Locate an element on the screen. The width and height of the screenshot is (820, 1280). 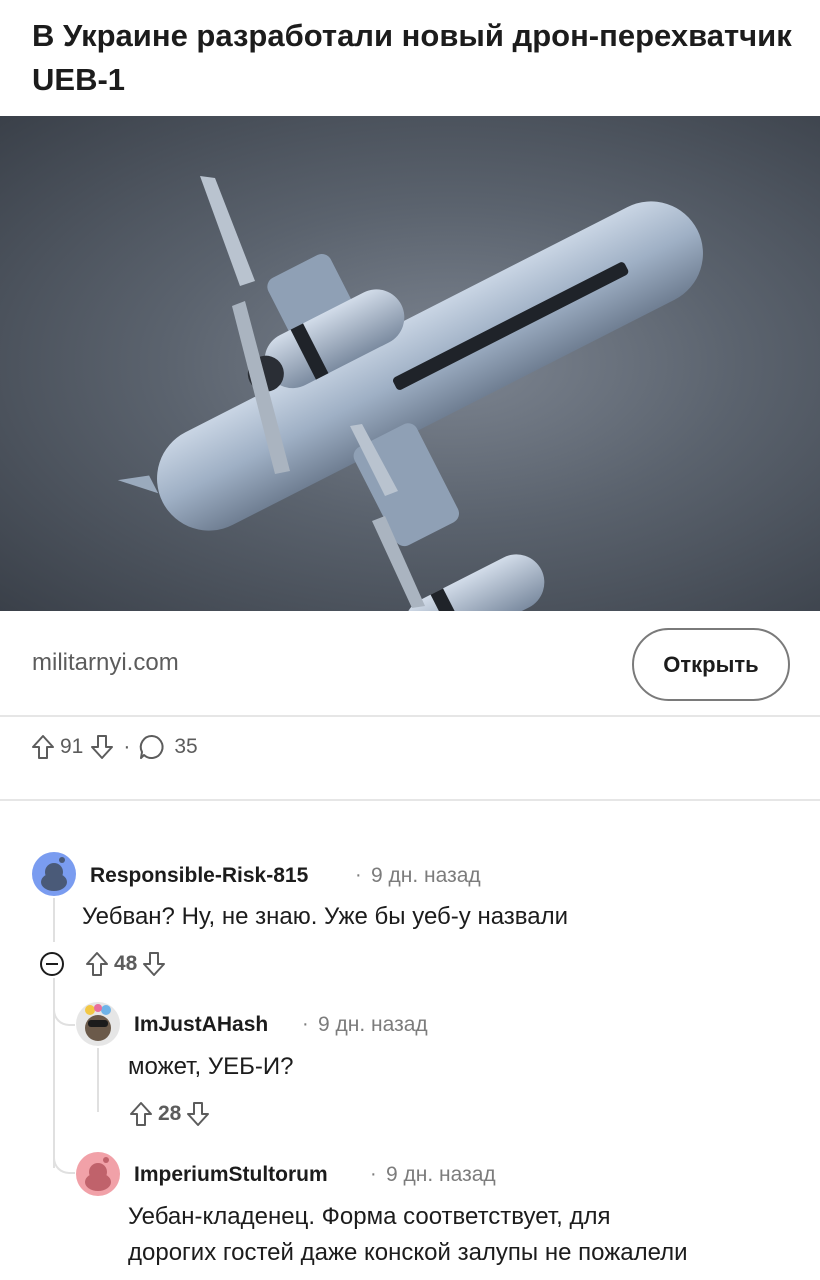
comment-author: Responsible-Risk-815 is located at coordinates (199, 876).